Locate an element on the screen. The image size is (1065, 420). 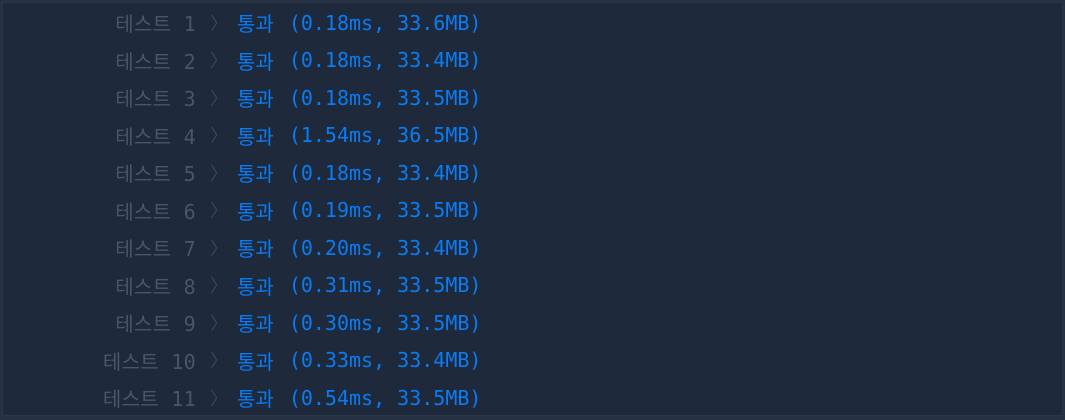
test-result-row: 테스트 9 〉 통과 (0.30ms, 33.5MB) is located at coordinates (532, 323).